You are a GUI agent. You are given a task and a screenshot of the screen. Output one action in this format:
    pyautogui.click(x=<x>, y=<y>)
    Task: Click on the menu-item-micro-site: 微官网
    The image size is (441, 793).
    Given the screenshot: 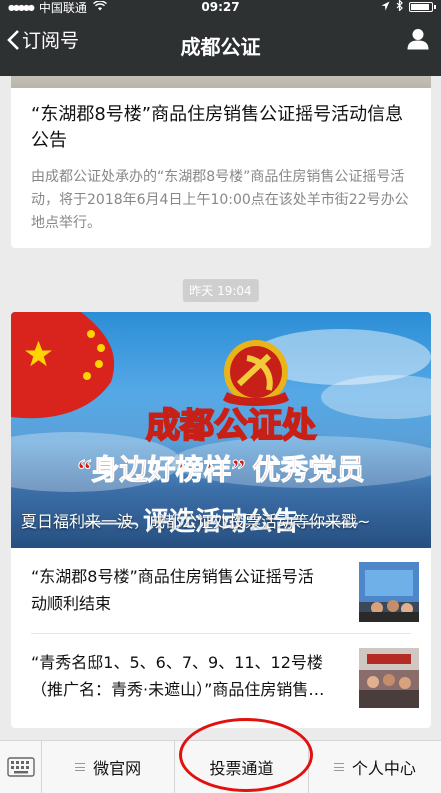 What is the action you would take?
    pyautogui.click(x=109, y=767)
    